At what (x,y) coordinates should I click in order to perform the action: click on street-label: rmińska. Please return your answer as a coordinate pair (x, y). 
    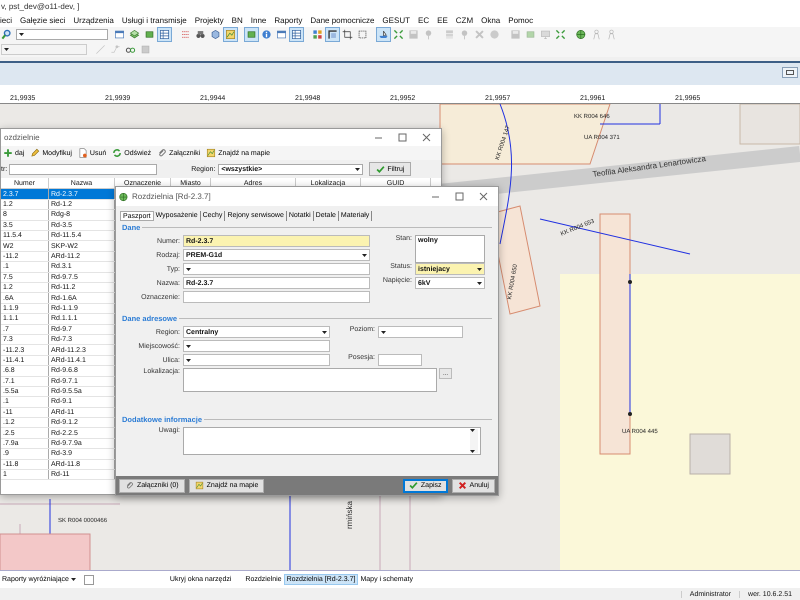
    Looking at the image, I should click on (349, 515).